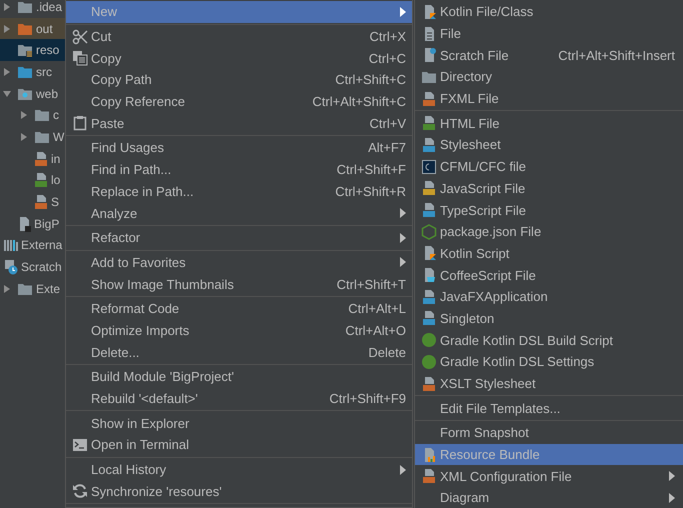 This screenshot has height=508, width=683. I want to click on menu-item: Gradle Kotlin DSL Settings, so click(549, 362).